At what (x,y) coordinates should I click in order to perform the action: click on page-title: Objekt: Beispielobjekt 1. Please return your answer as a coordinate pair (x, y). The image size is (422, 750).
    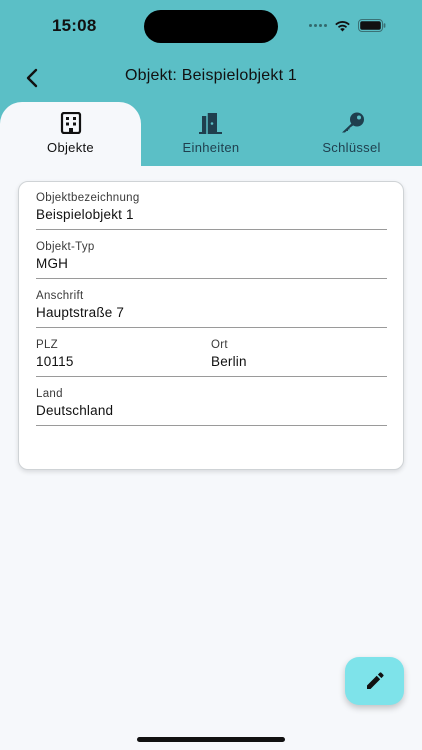
    Looking at the image, I should click on (210, 75).